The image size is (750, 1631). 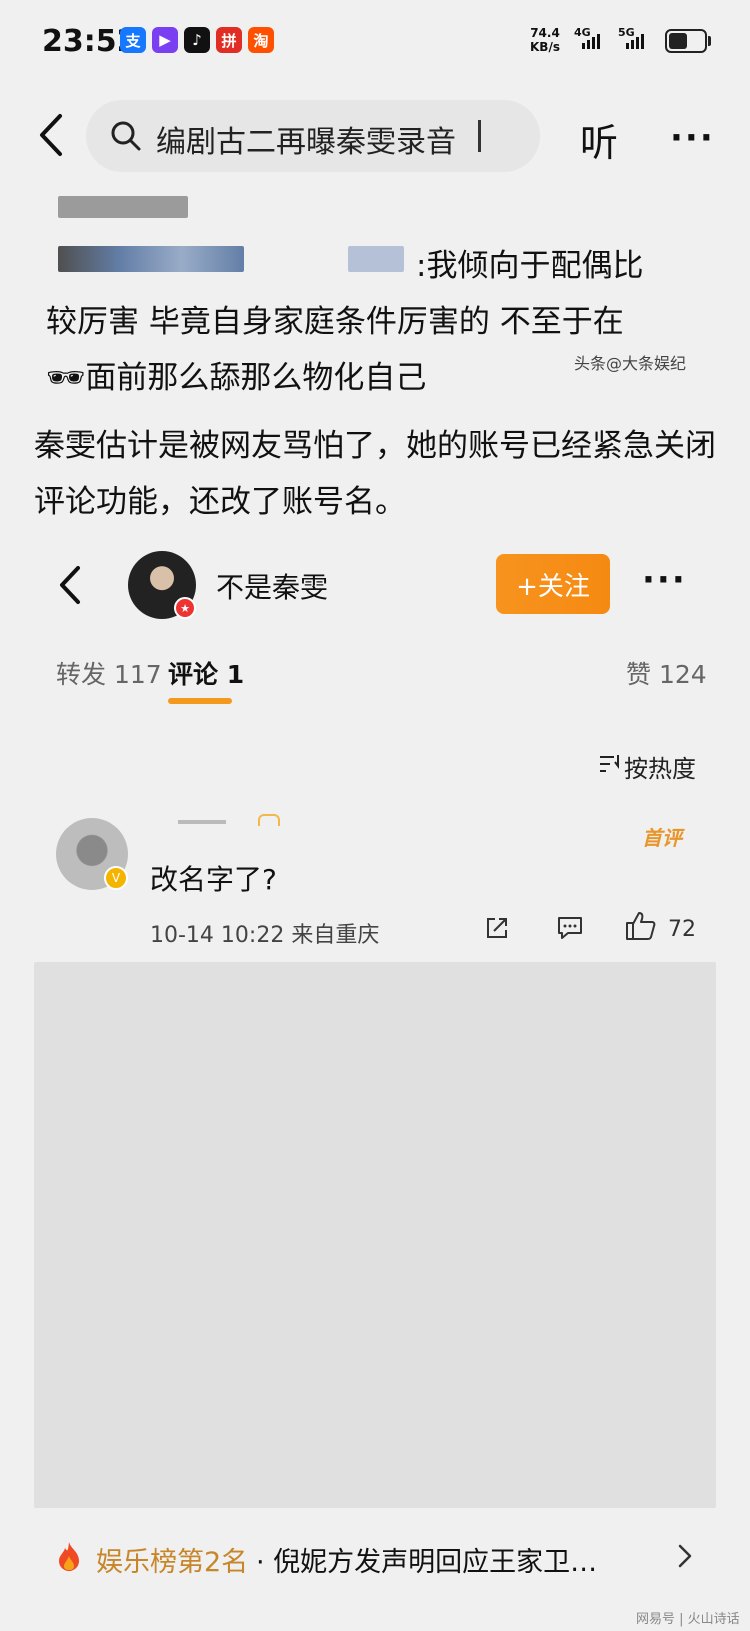 I want to click on chevron-right-icon, so click(x=685, y=1556).